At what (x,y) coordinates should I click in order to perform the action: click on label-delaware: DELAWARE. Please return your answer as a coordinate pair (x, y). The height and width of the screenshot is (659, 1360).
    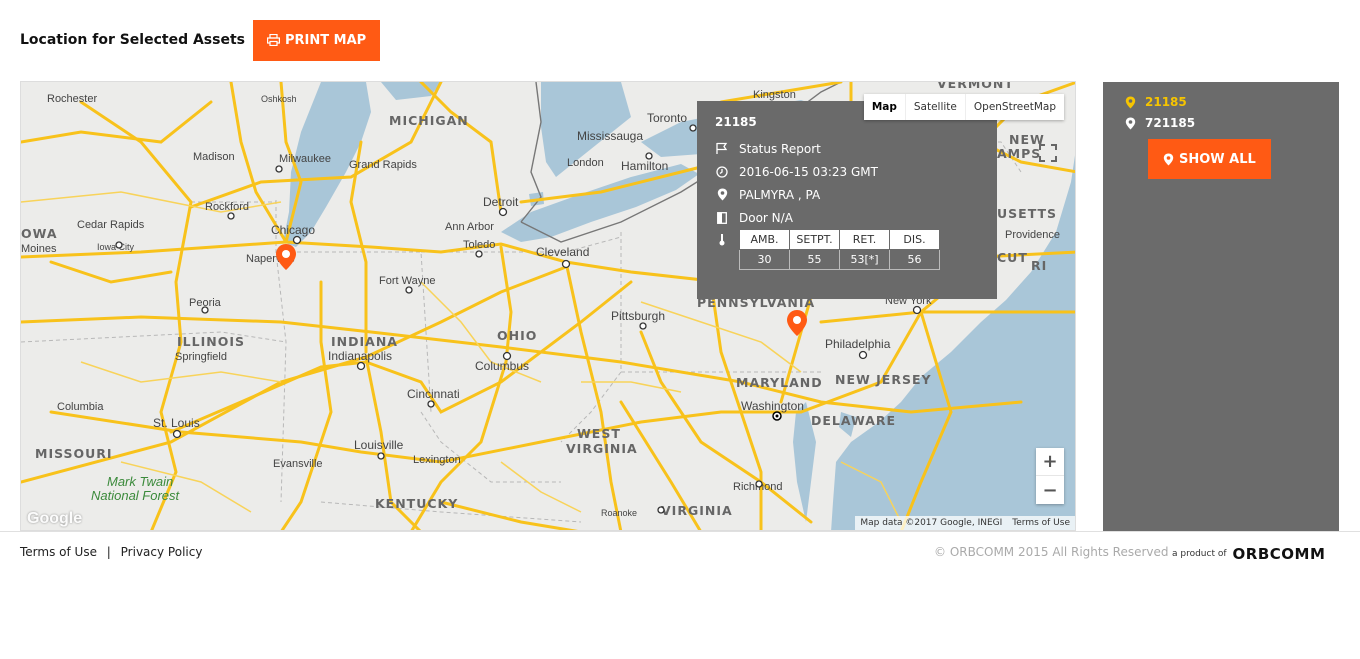
    Looking at the image, I should click on (853, 420).